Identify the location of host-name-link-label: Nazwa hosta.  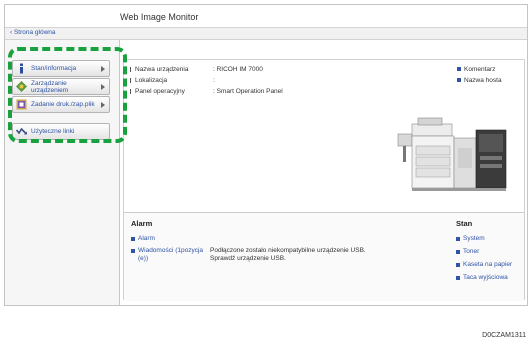
(483, 80).